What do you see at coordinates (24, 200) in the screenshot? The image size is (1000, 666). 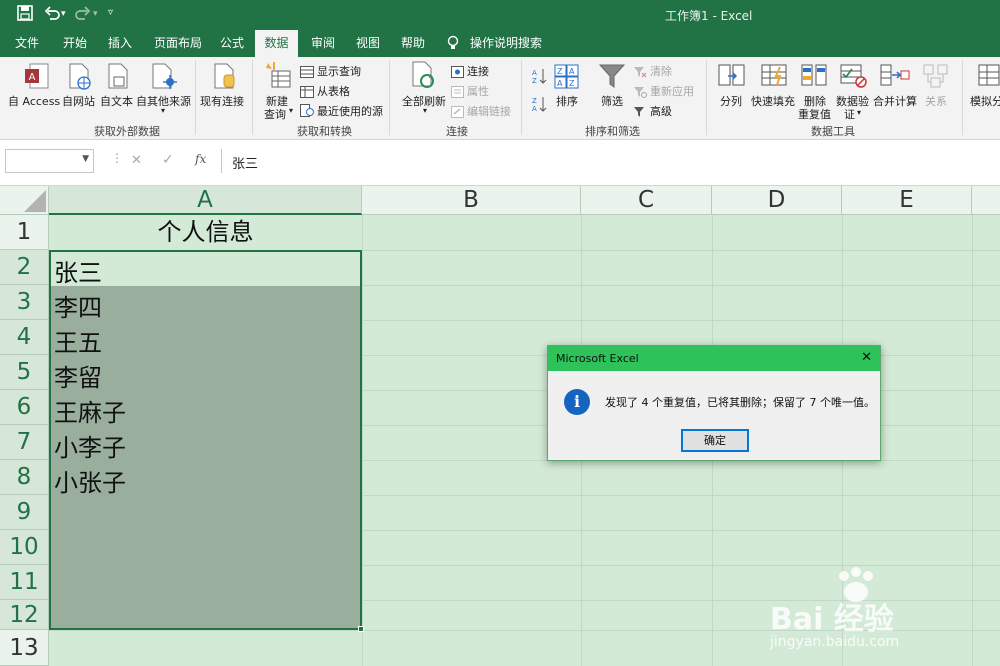 I see `select-all-corner` at bounding box center [24, 200].